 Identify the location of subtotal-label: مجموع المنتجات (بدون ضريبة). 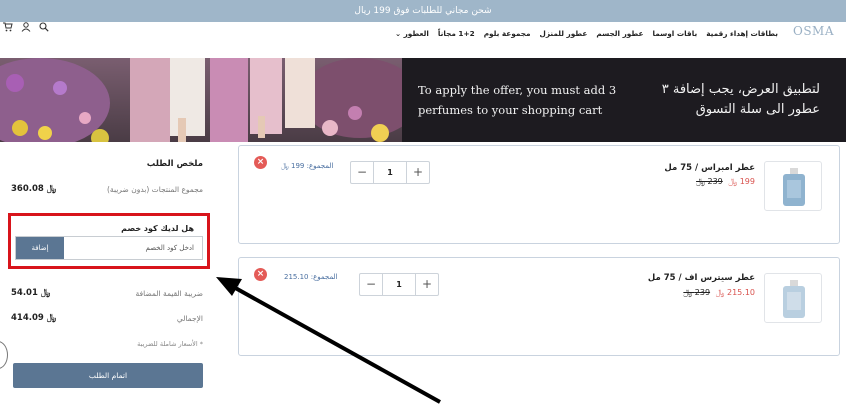
(155, 189).